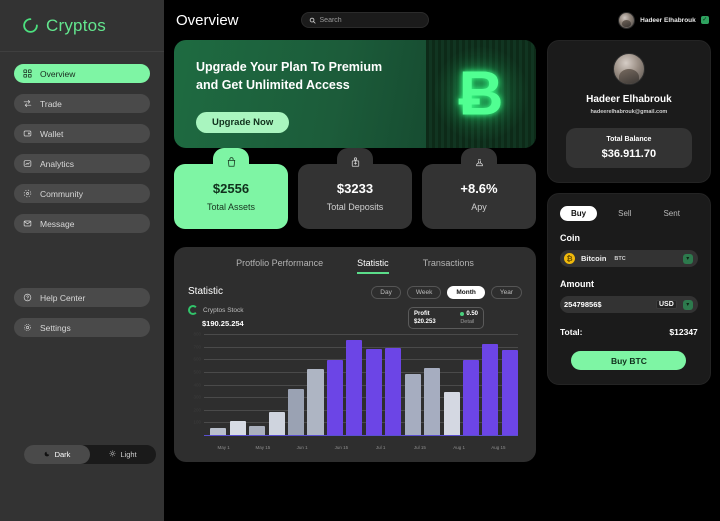 This screenshot has height=521, width=720. I want to click on x-tick-label: Aug 15, so click(498, 447).